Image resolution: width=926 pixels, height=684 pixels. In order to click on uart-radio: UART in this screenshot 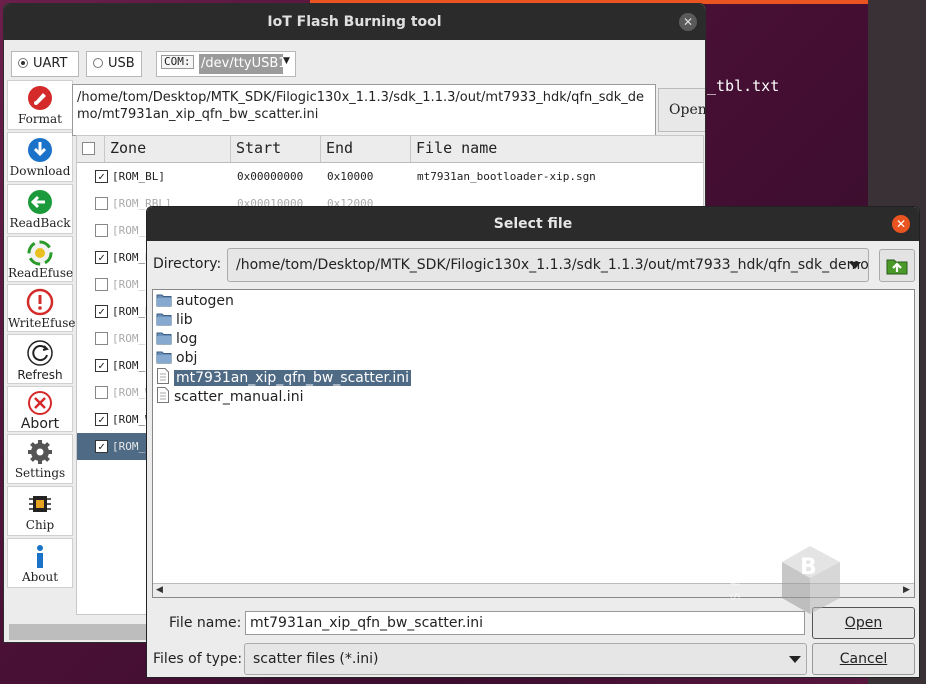, I will do `click(45, 64)`.